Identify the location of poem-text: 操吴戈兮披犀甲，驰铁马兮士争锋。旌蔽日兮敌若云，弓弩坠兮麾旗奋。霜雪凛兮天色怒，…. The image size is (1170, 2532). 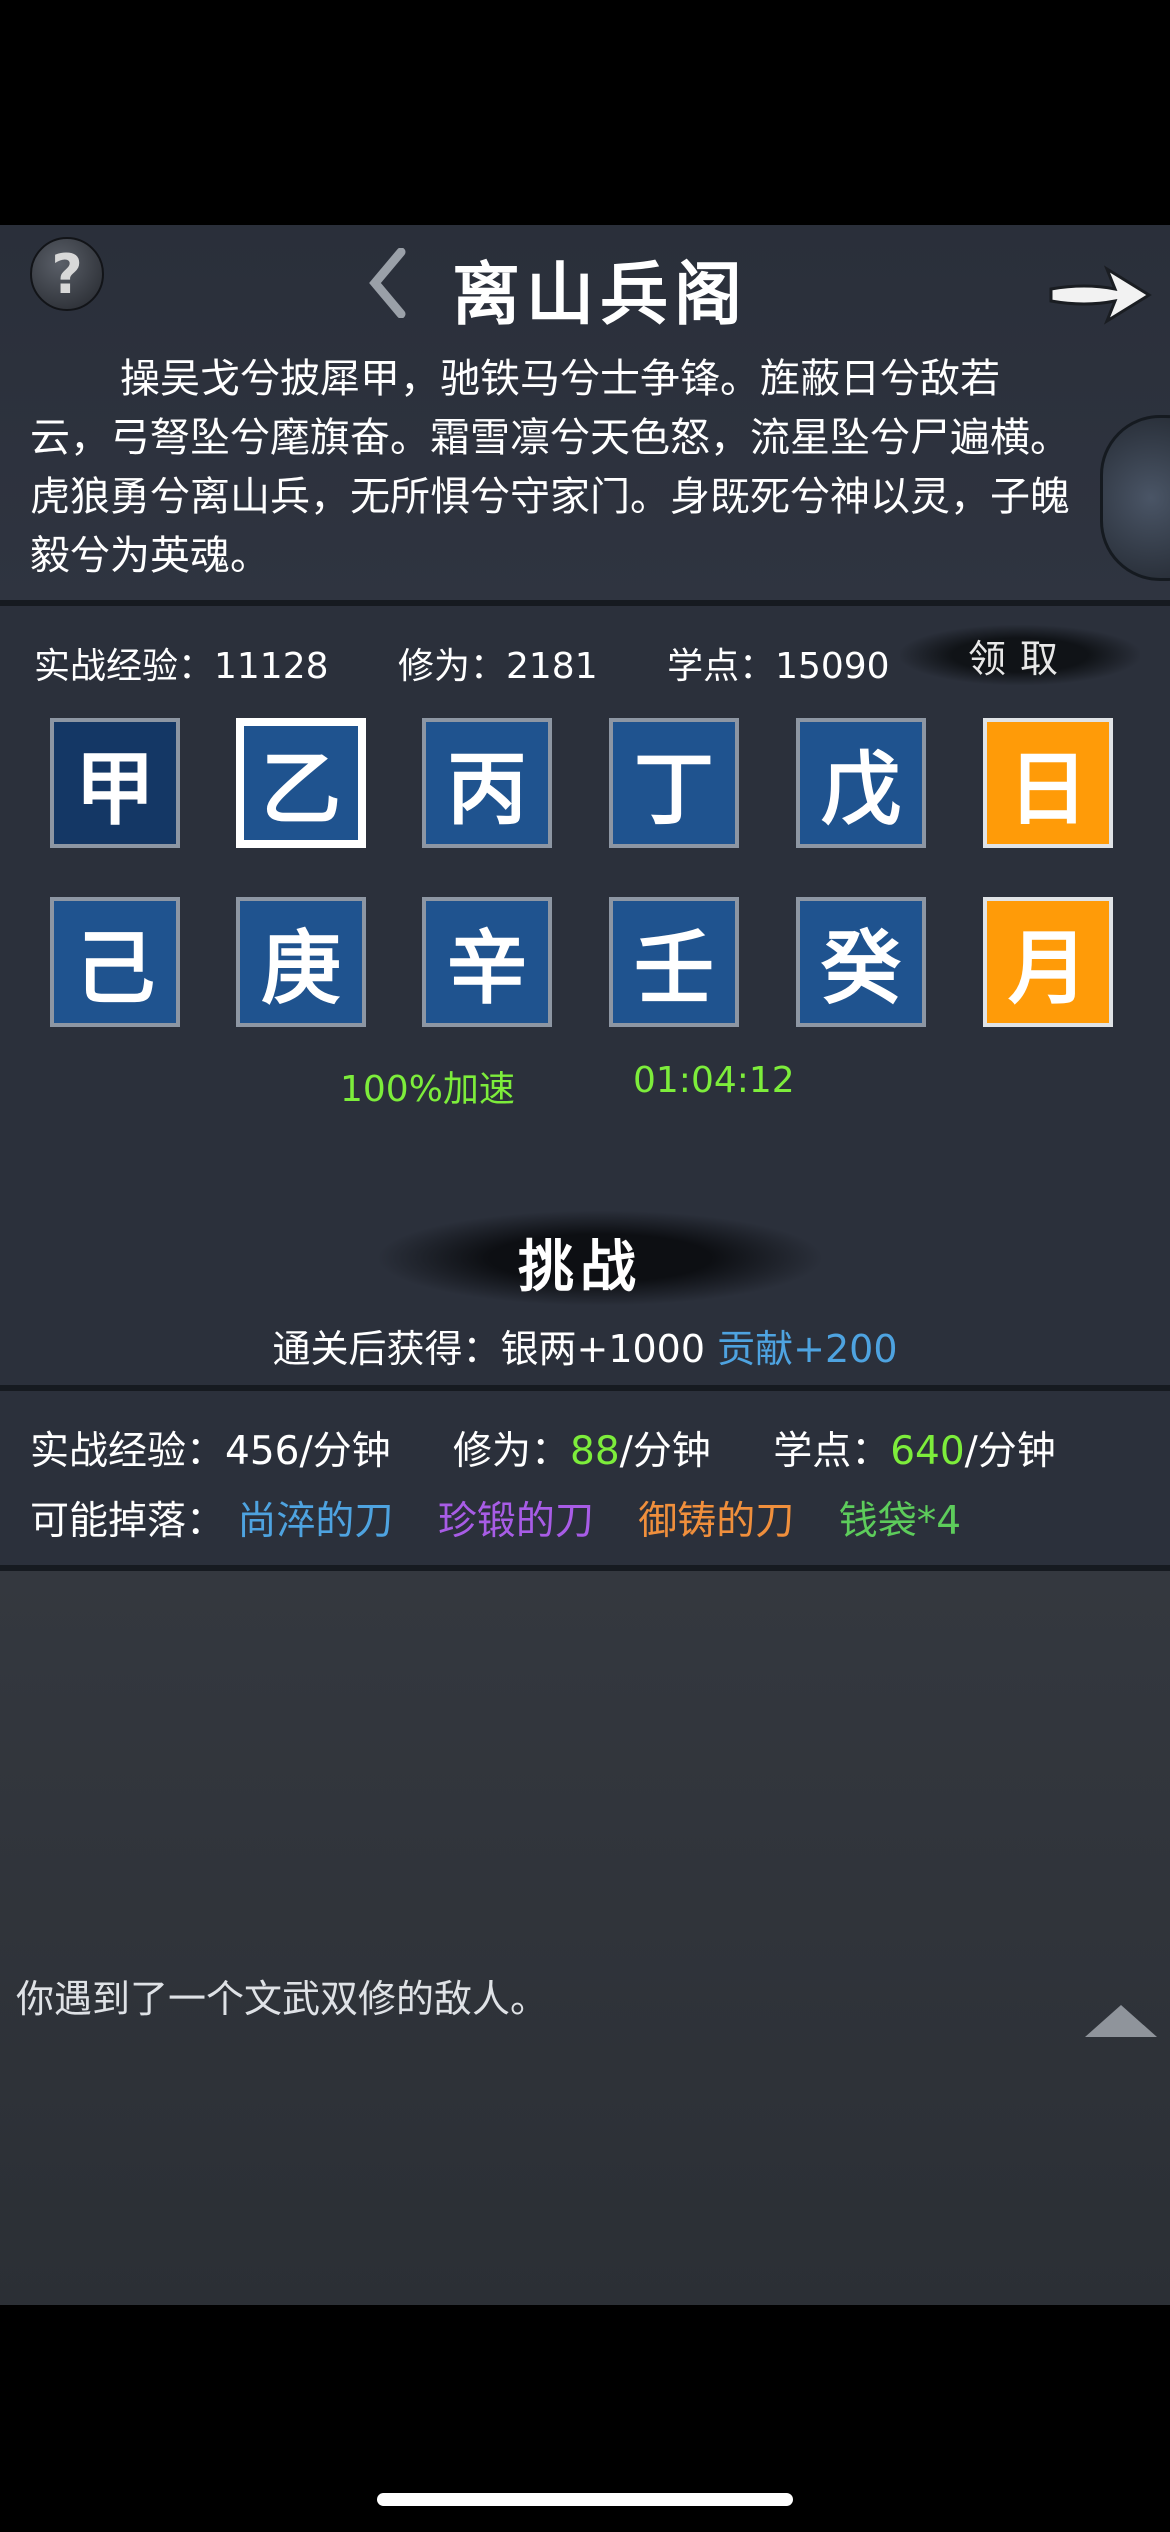
(550, 467).